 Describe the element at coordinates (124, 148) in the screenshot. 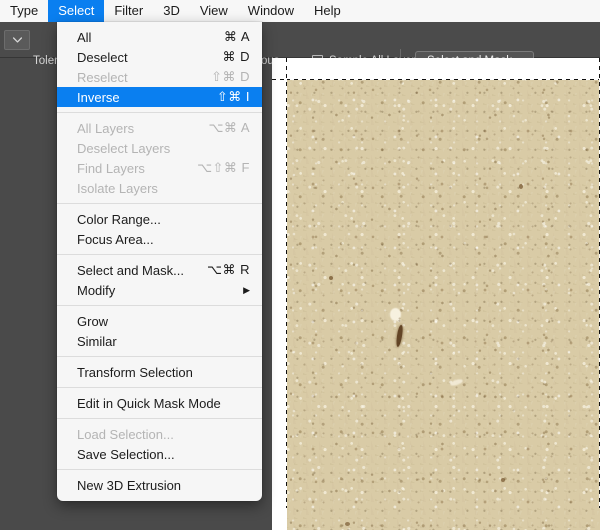

I see `menu-item-label: Deselect Layers` at that location.